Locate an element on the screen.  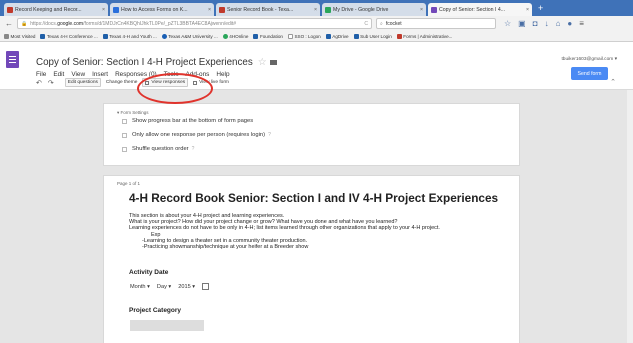
project-category-label: Project Category is located at coordinates (155, 310).